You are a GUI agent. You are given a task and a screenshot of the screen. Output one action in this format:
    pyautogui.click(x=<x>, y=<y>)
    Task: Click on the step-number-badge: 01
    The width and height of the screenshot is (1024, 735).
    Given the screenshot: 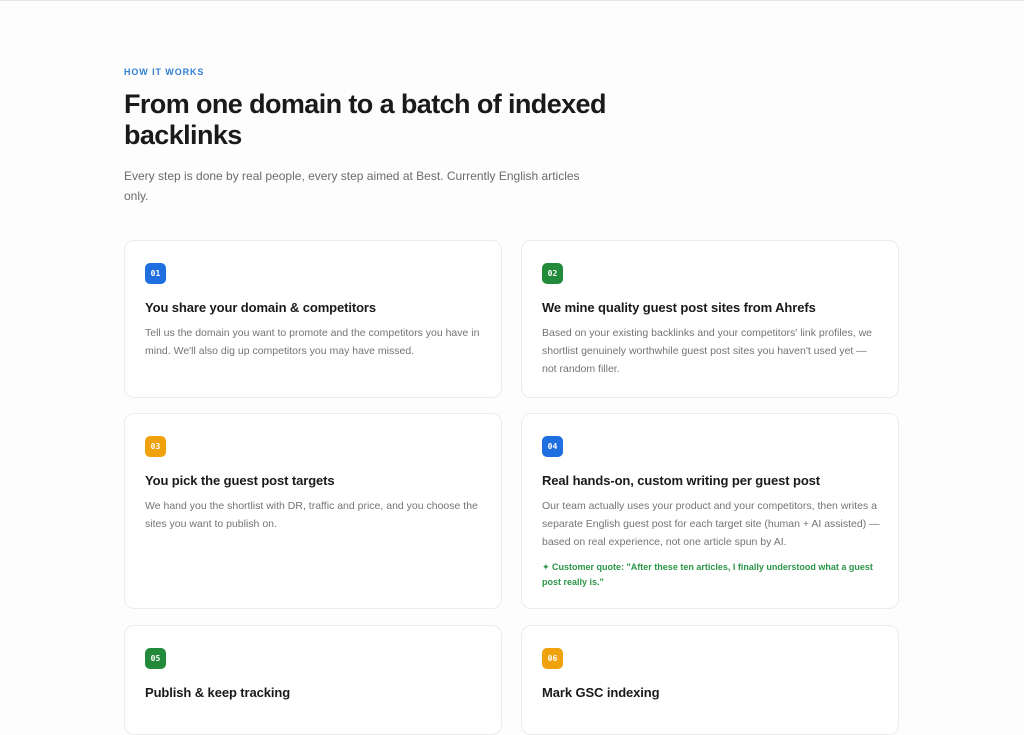 What is the action you would take?
    pyautogui.click(x=155, y=273)
    